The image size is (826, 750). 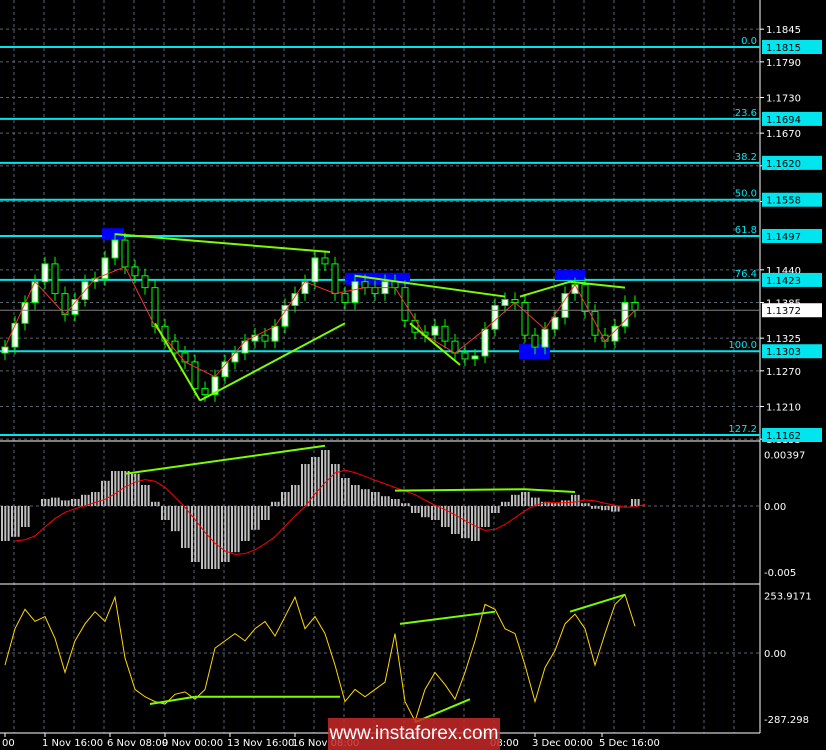 I want to click on time-tick-label: 1 Nov 16:00, so click(x=72, y=743).